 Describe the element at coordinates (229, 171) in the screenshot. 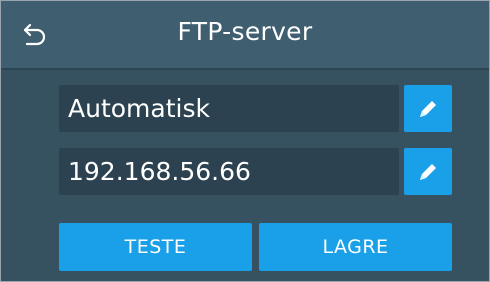

I see `server-address-field: 192.168.56.66` at that location.